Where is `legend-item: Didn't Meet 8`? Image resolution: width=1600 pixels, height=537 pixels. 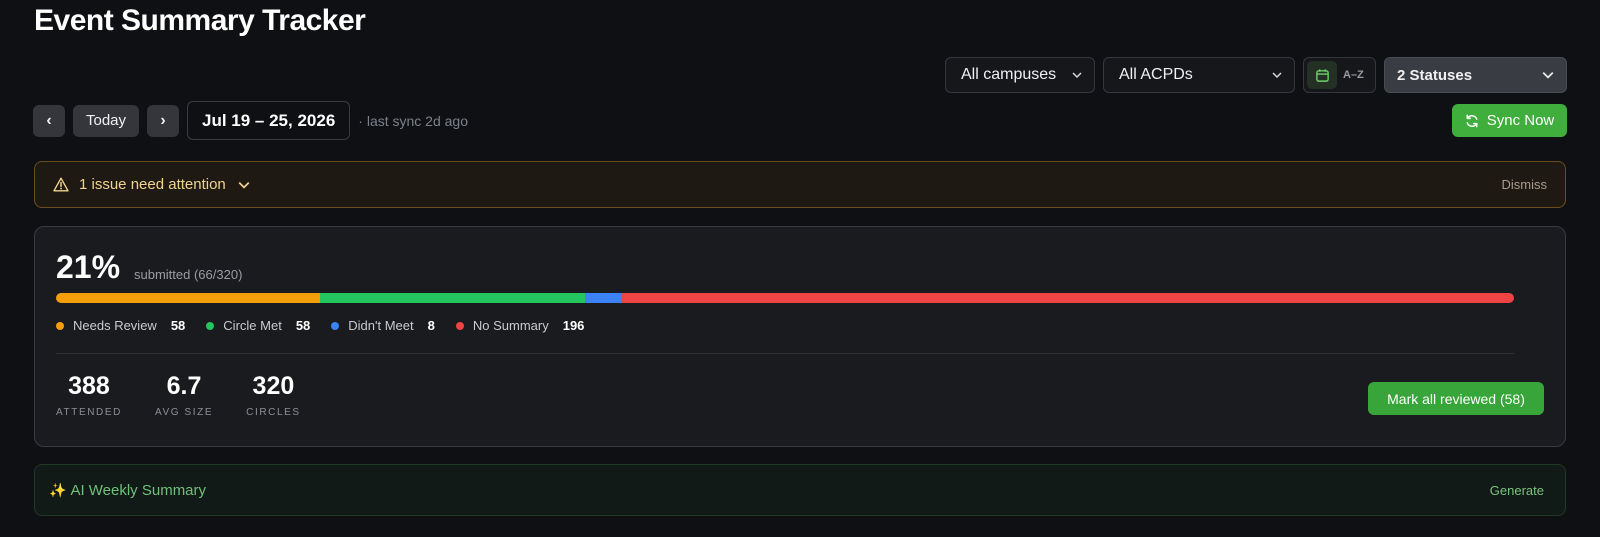
legend-item: Didn't Meet 8 is located at coordinates (383, 325).